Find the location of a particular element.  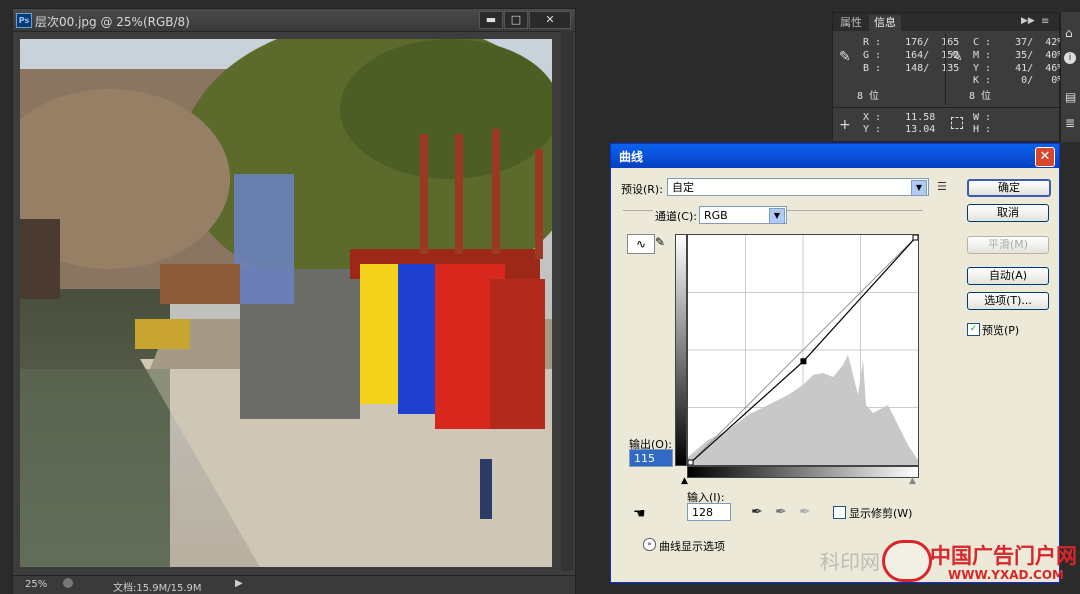

preset-select: 自定 ▼ is located at coordinates (798, 187).